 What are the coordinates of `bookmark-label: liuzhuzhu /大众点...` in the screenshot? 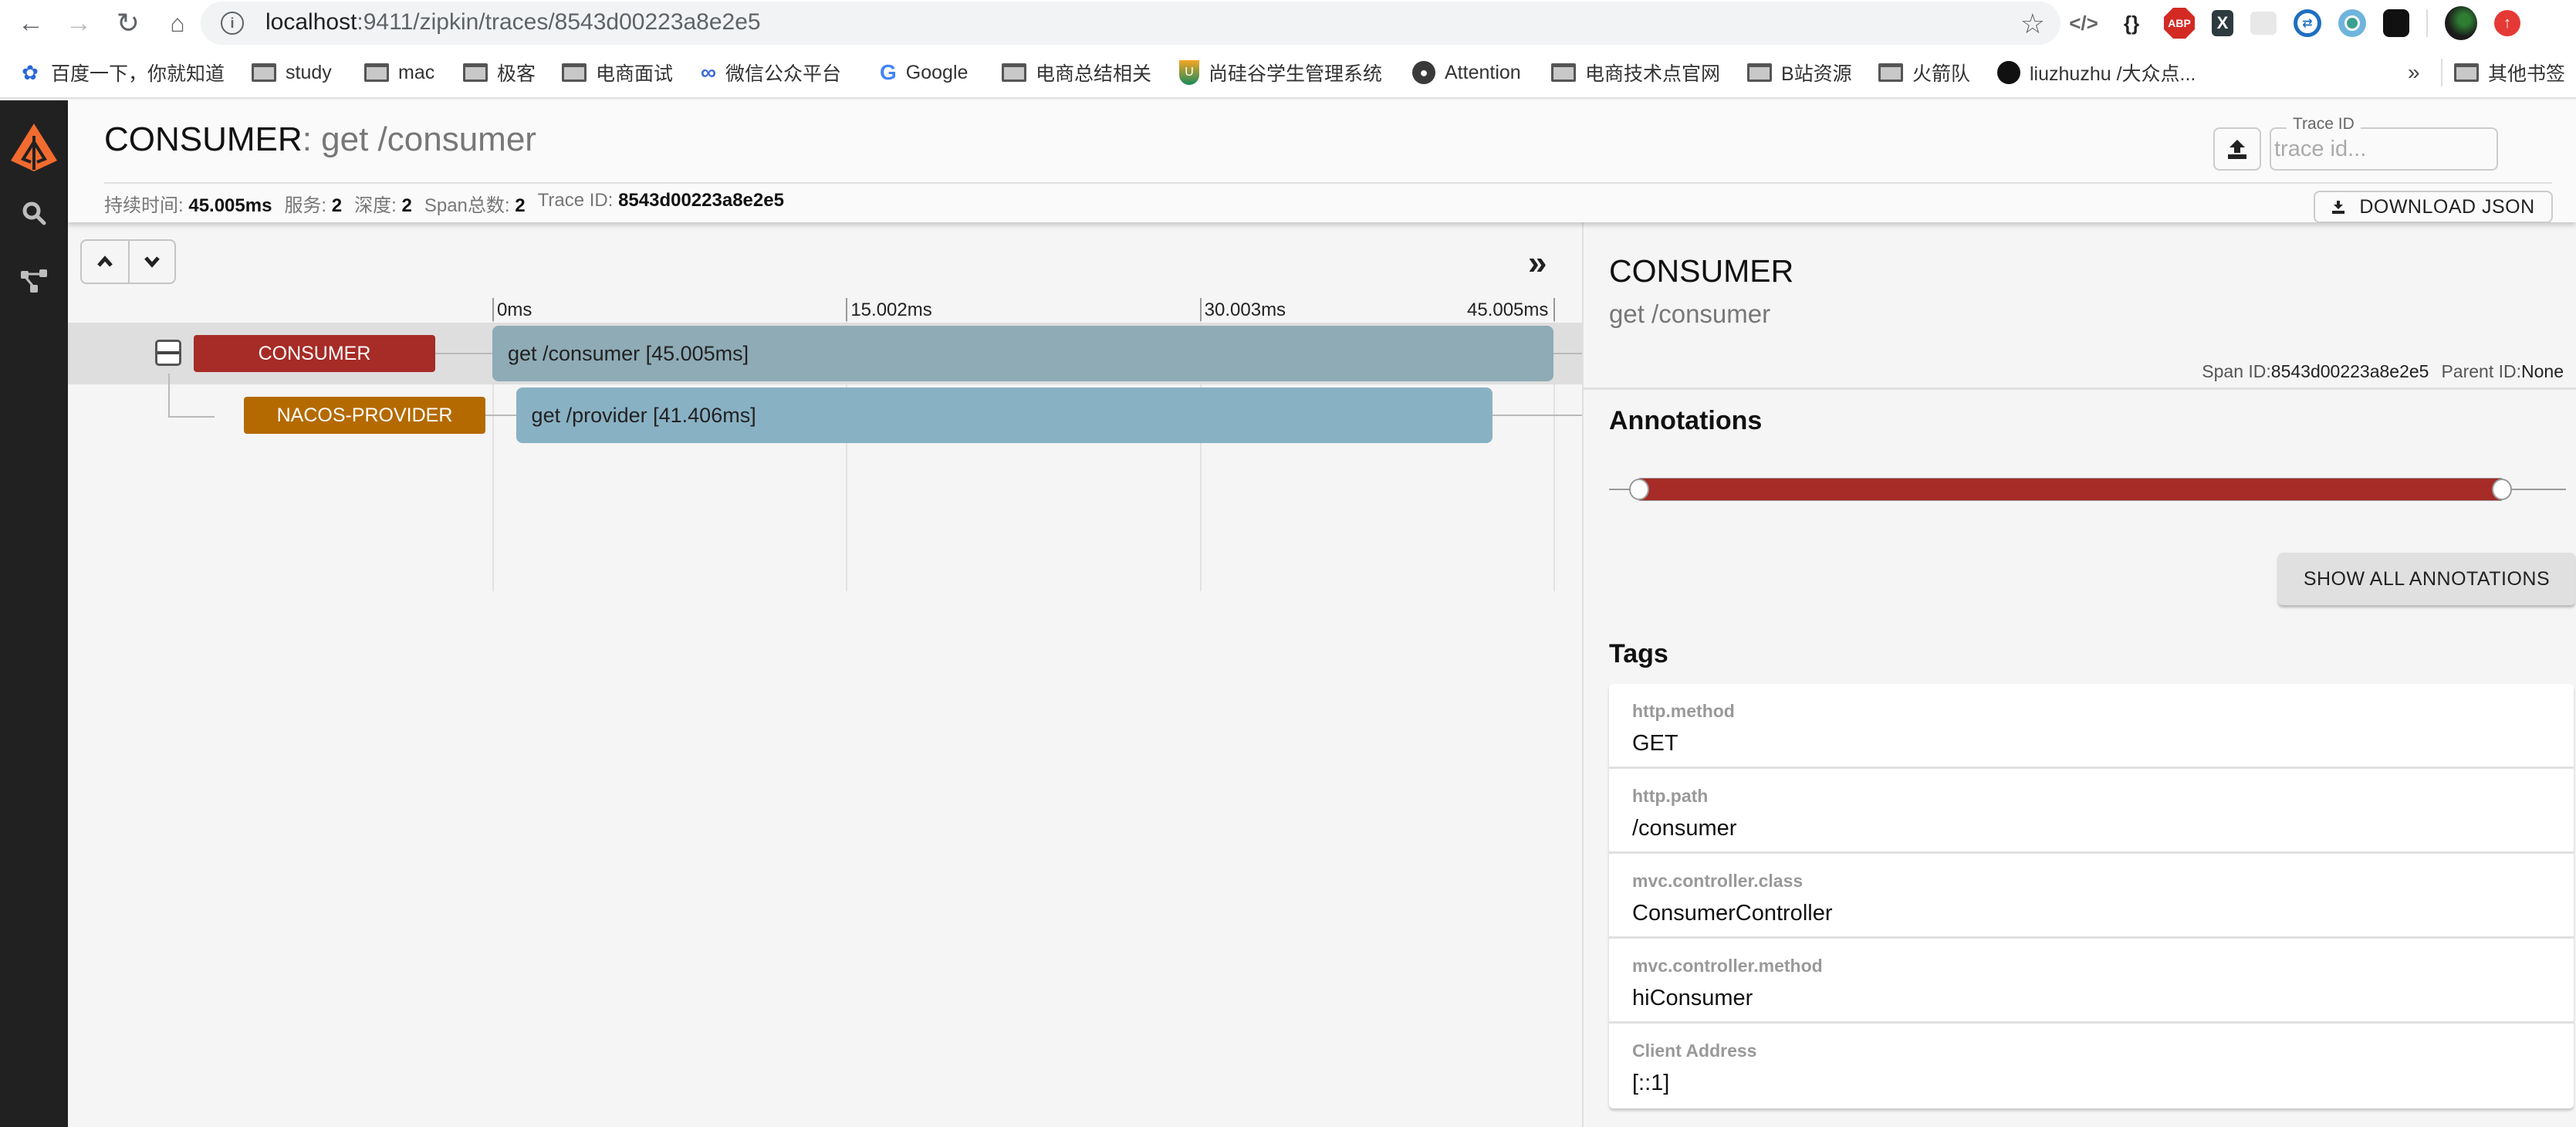 It's located at (2113, 74).